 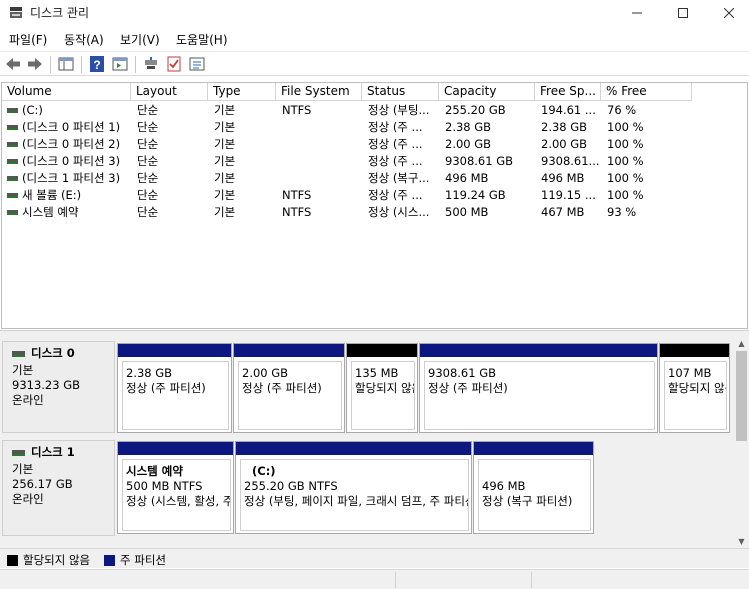 I want to click on console-tree-icon, so click(x=66, y=64).